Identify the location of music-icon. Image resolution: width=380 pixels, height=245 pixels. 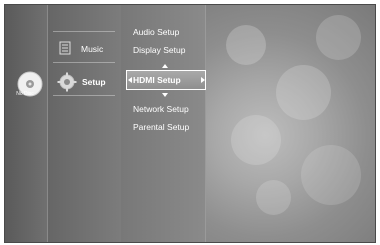
(65, 48).